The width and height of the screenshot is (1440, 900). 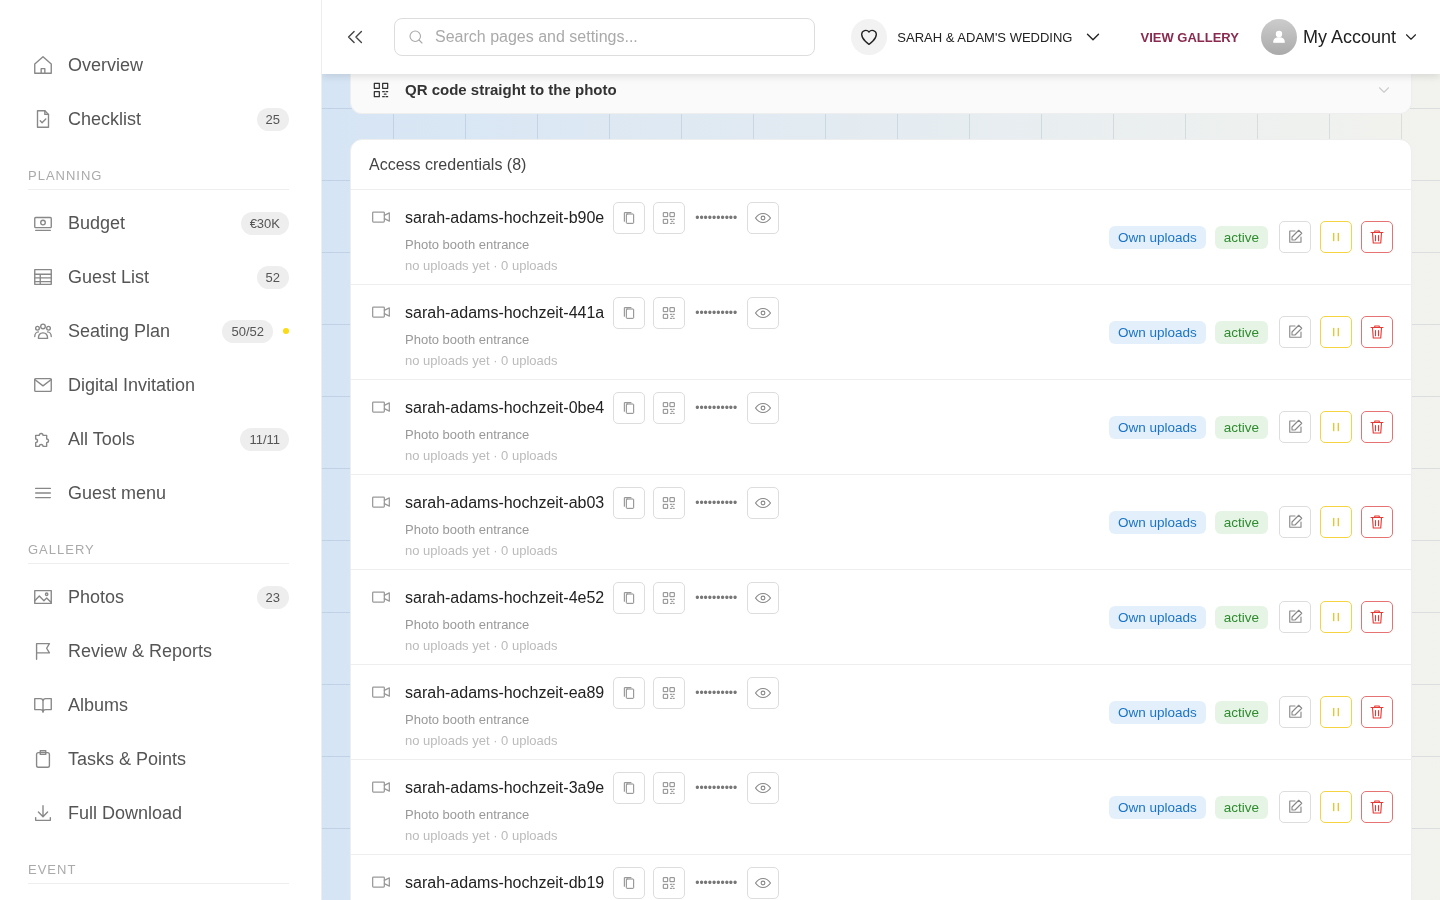 I want to click on sidebar-item: Review & Reports, so click(x=158, y=651).